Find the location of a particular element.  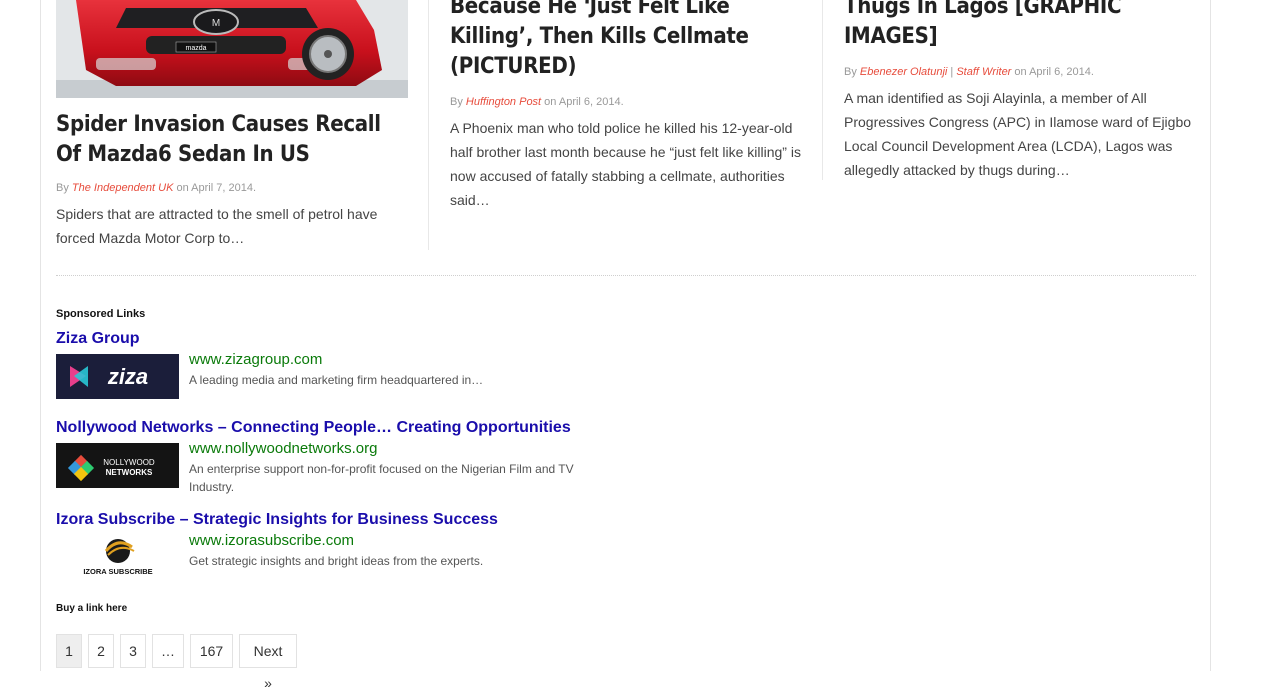

nollywood-logo: NOLLYWOOD NETWORKS is located at coordinates (117, 465).